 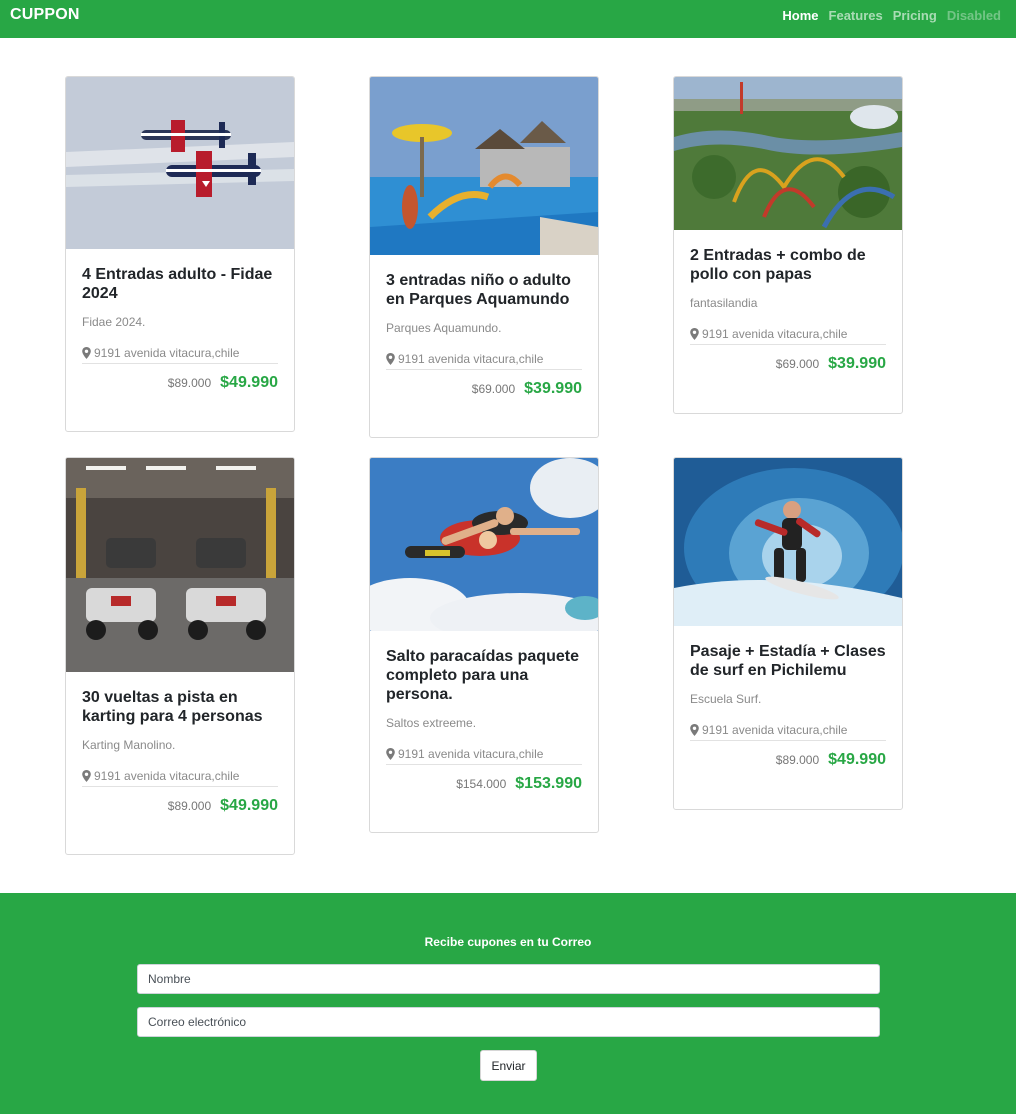 I want to click on nav-link-home: Home, so click(x=800, y=15).